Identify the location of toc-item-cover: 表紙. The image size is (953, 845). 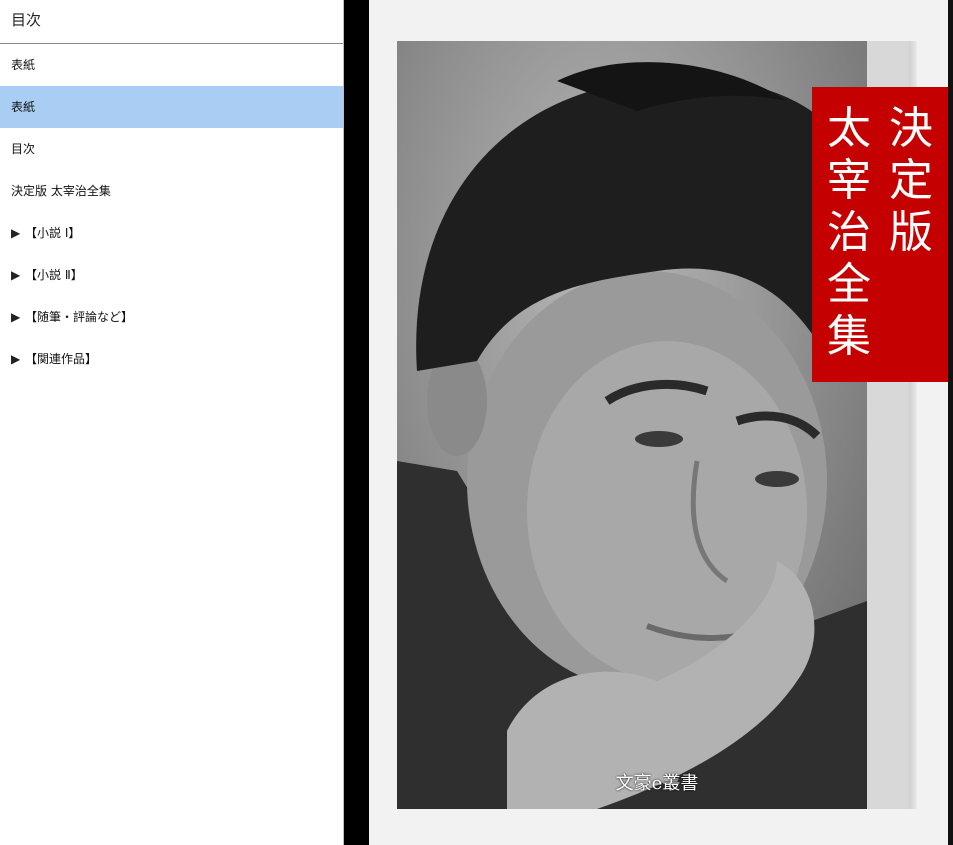
(171, 65).